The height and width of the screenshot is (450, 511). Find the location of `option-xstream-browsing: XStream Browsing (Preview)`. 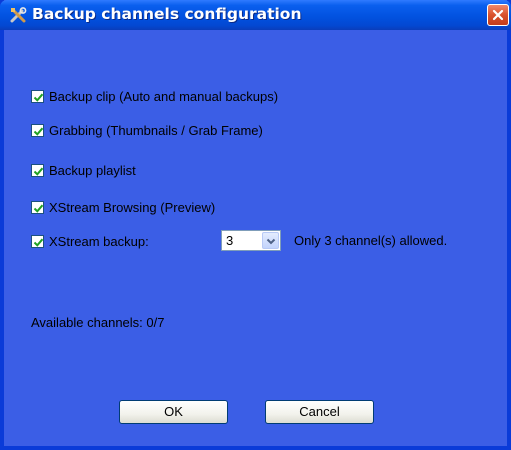

option-xstream-browsing: XStream Browsing (Preview) is located at coordinates (123, 207).